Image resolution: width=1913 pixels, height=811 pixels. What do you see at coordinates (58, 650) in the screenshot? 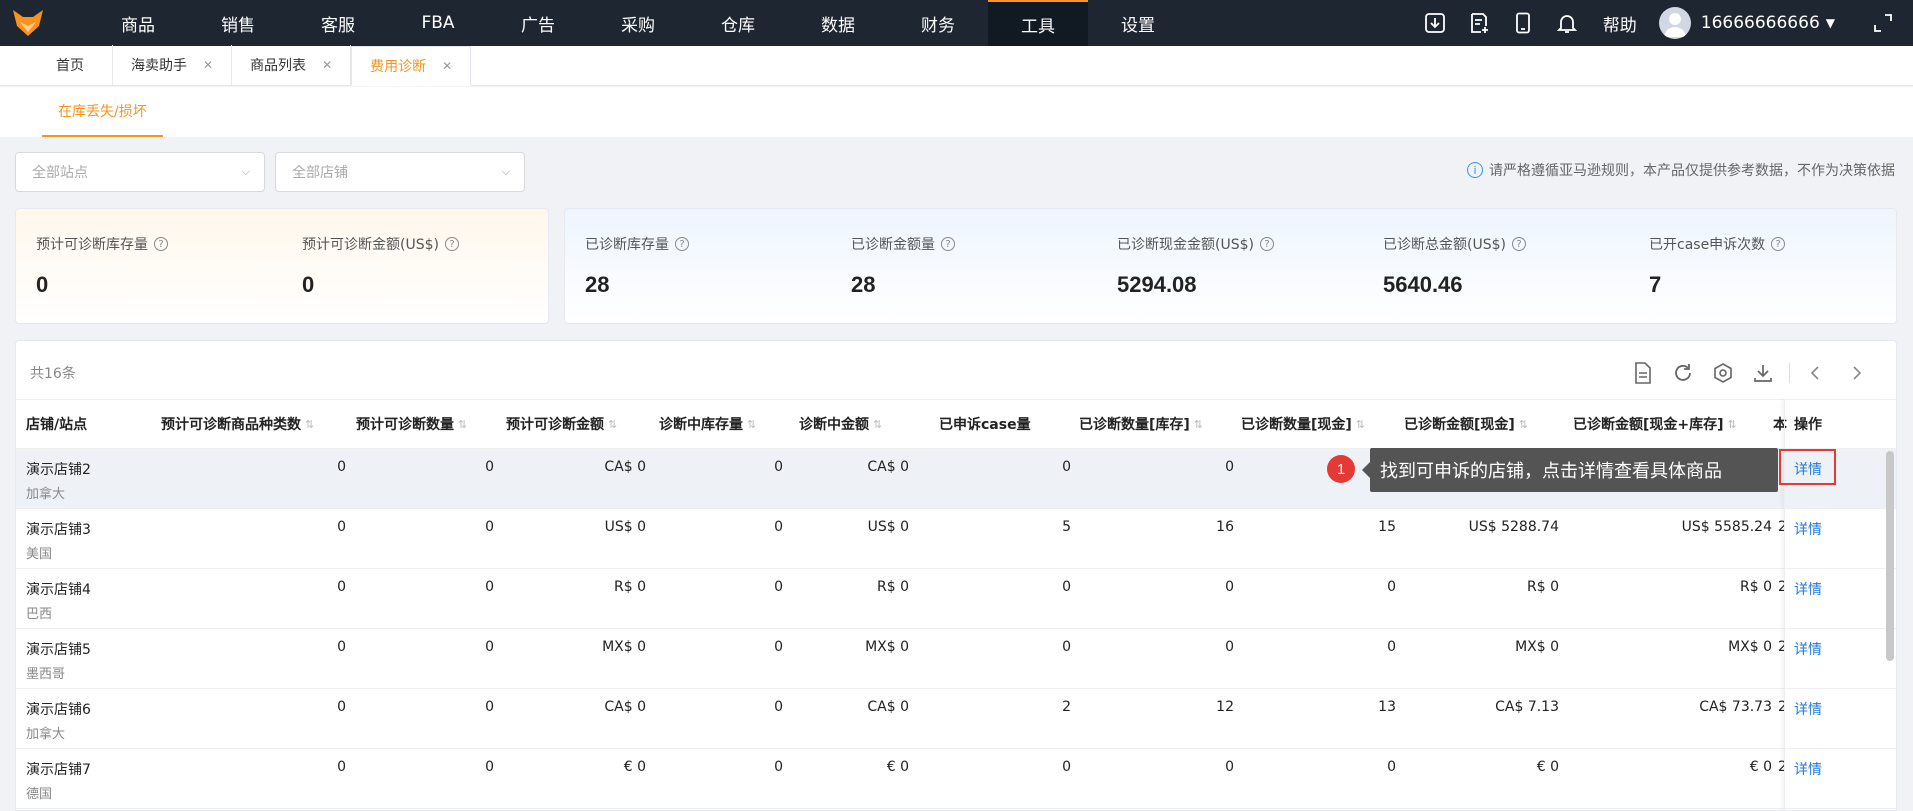
I see `shop-name: 演示店铺5` at bounding box center [58, 650].